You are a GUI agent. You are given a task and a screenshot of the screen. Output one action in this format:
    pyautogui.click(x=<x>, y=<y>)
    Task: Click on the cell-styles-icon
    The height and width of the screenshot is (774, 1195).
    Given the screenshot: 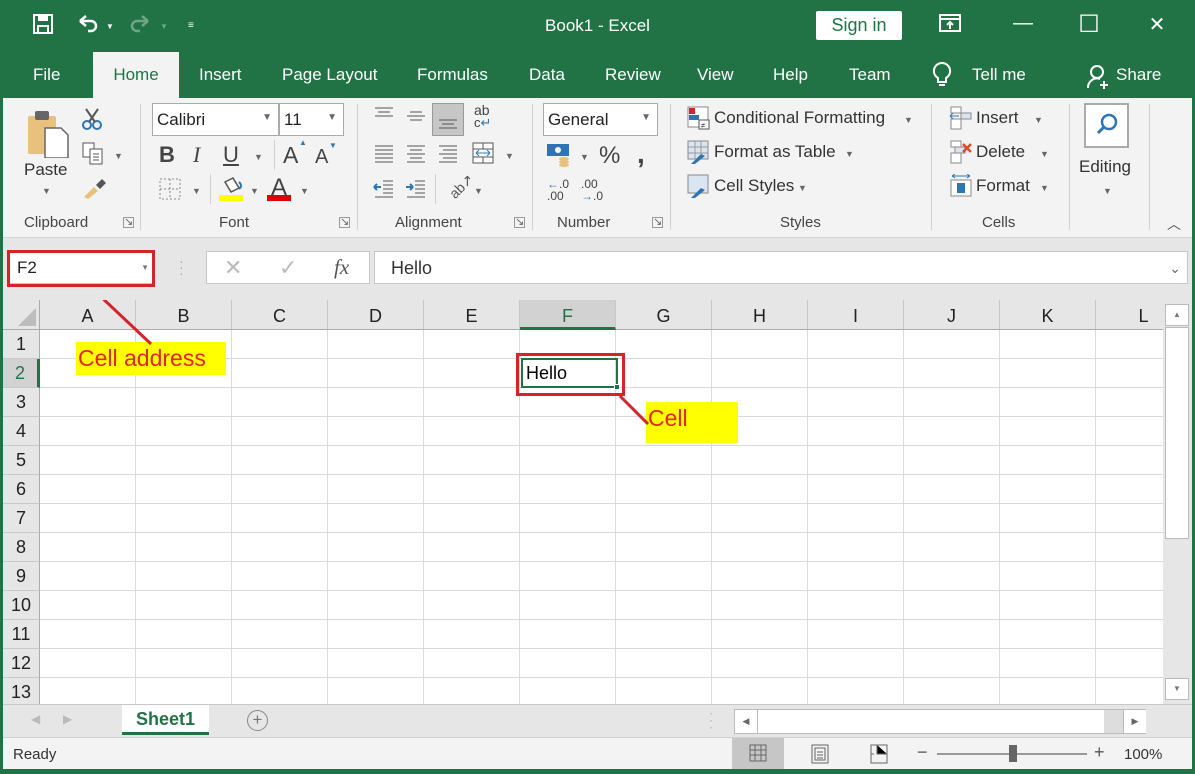 What is the action you would take?
    pyautogui.click(x=699, y=188)
    